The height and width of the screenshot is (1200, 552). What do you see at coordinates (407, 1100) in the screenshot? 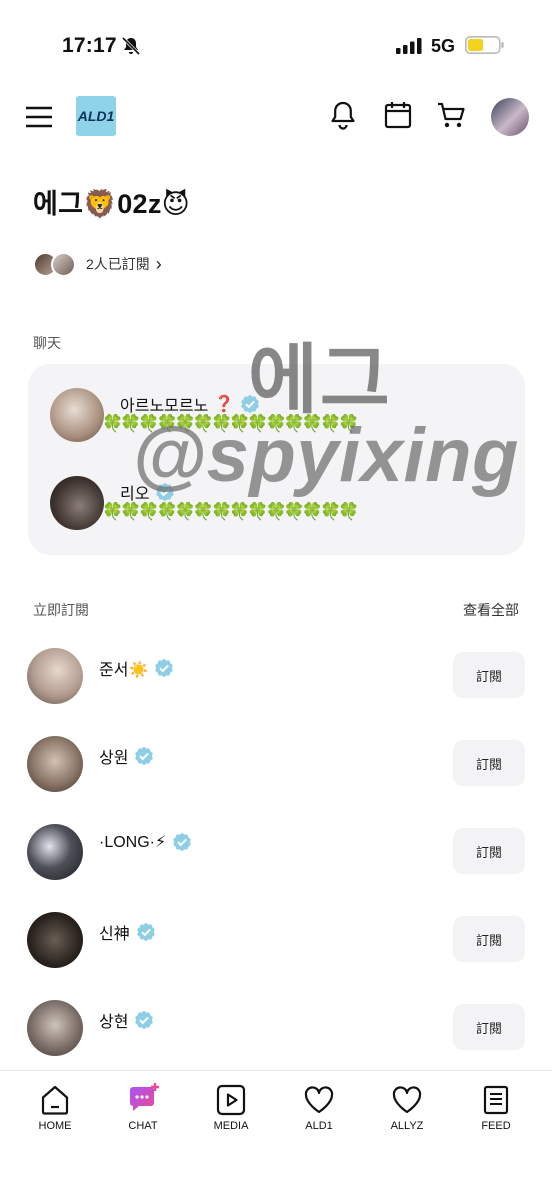
I see `heart-outline-icon` at bounding box center [407, 1100].